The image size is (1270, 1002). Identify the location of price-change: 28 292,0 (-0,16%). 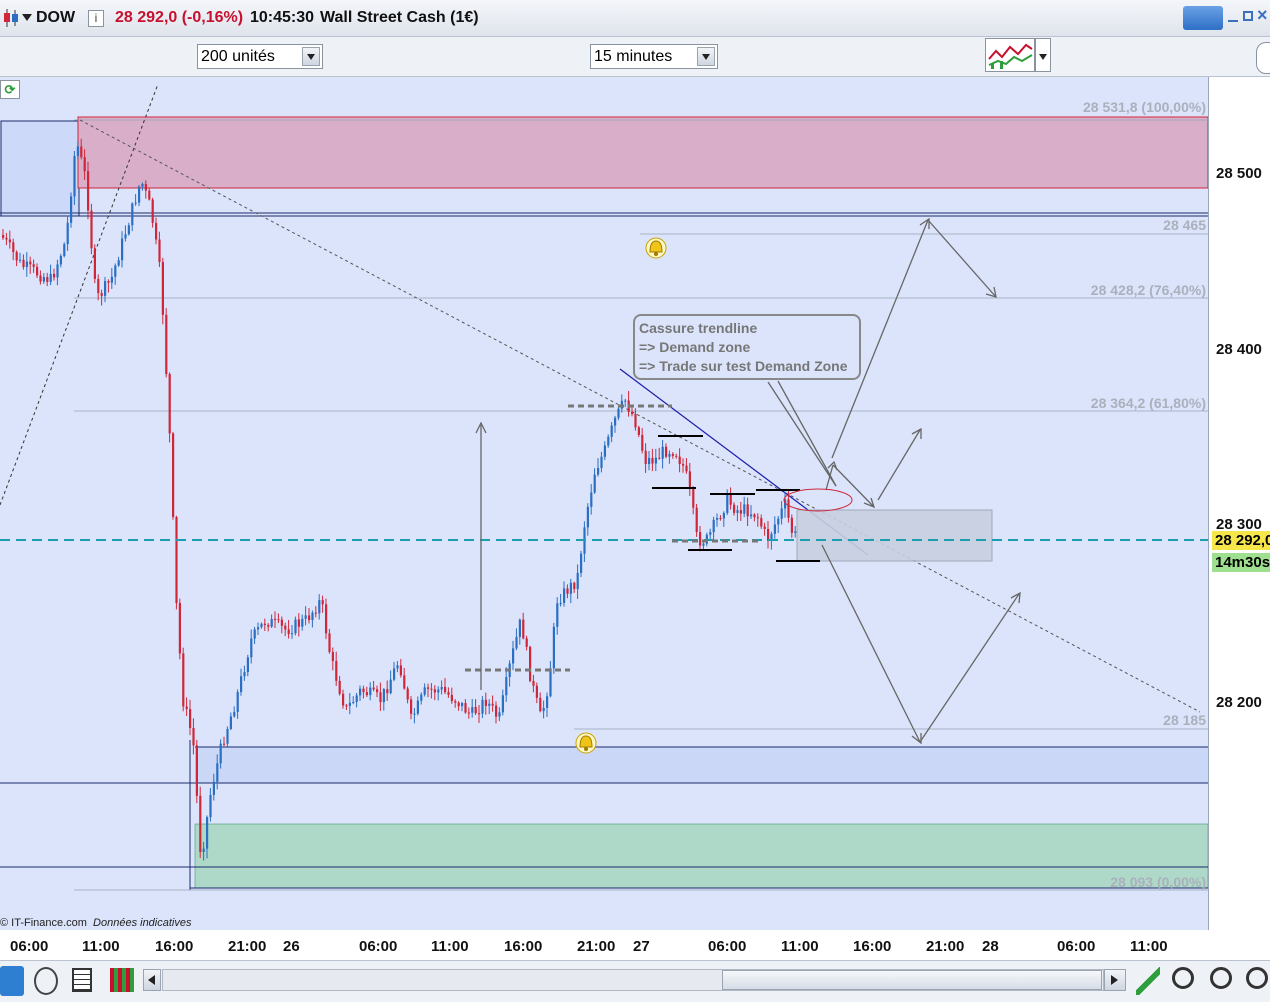
(179, 17).